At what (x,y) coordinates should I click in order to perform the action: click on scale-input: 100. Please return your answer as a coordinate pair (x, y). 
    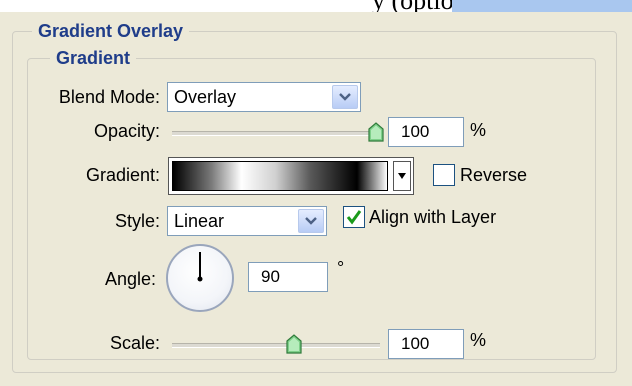
    Looking at the image, I should click on (426, 344).